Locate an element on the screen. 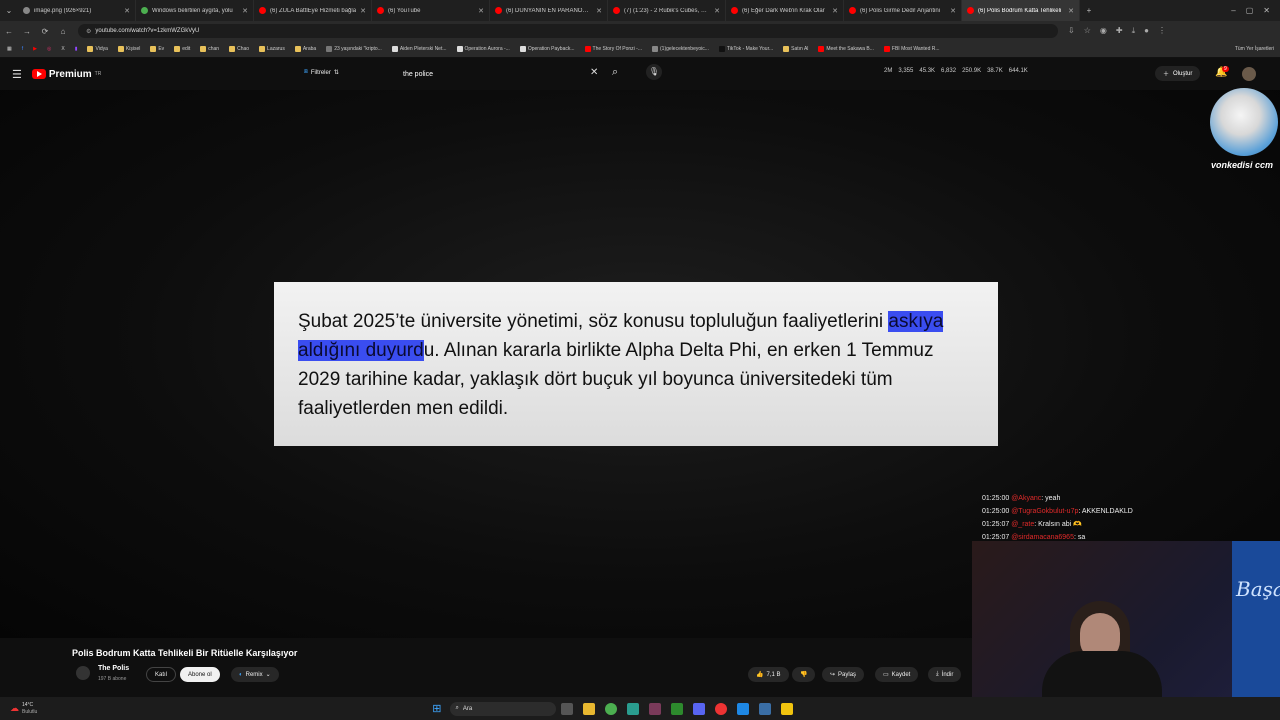  reload-icon: ⟳ is located at coordinates (45, 31).